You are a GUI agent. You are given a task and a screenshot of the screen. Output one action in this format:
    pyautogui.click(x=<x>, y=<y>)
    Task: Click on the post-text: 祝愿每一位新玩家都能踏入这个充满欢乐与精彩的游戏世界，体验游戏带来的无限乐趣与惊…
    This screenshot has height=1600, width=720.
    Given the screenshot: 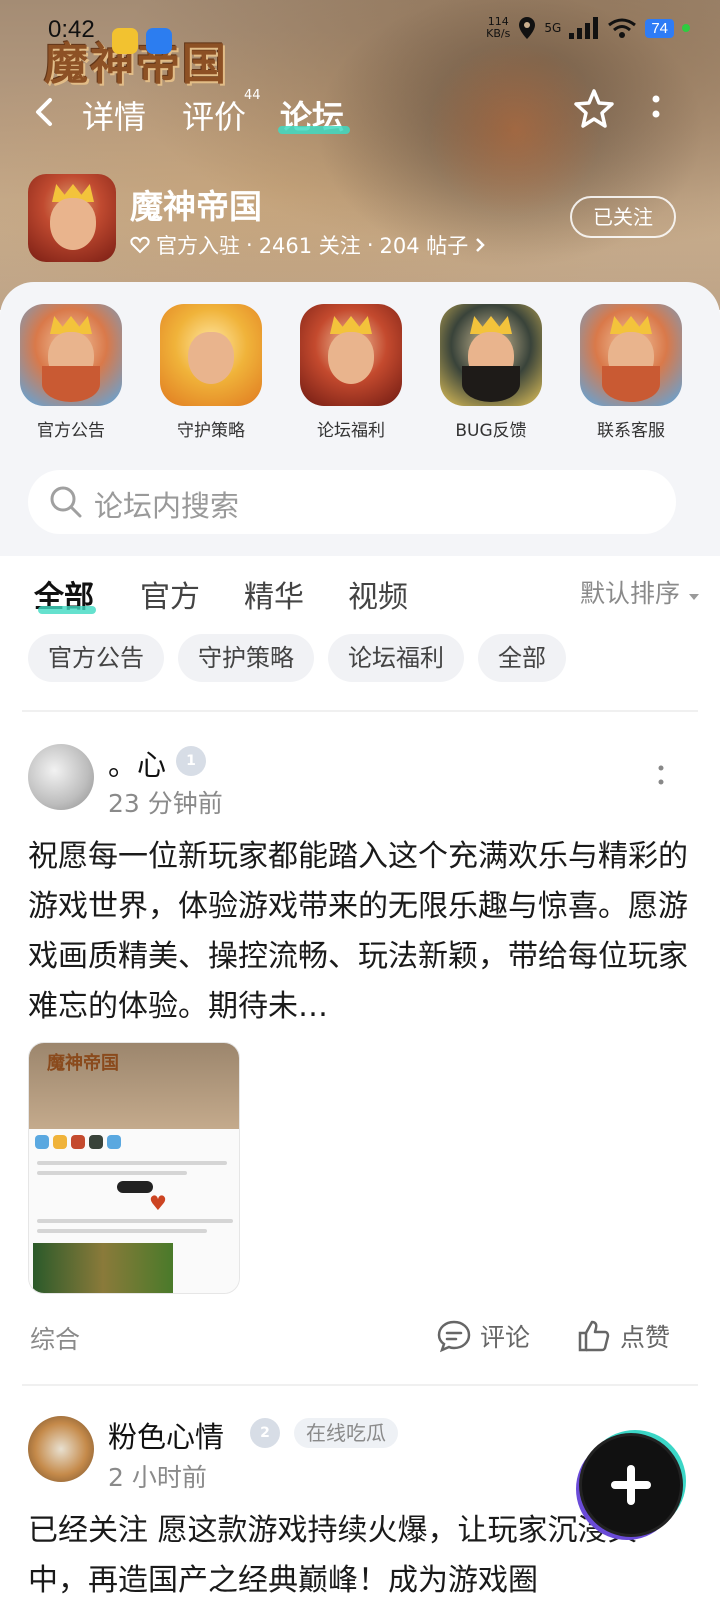 What is the action you would take?
    pyautogui.click(x=358, y=932)
    